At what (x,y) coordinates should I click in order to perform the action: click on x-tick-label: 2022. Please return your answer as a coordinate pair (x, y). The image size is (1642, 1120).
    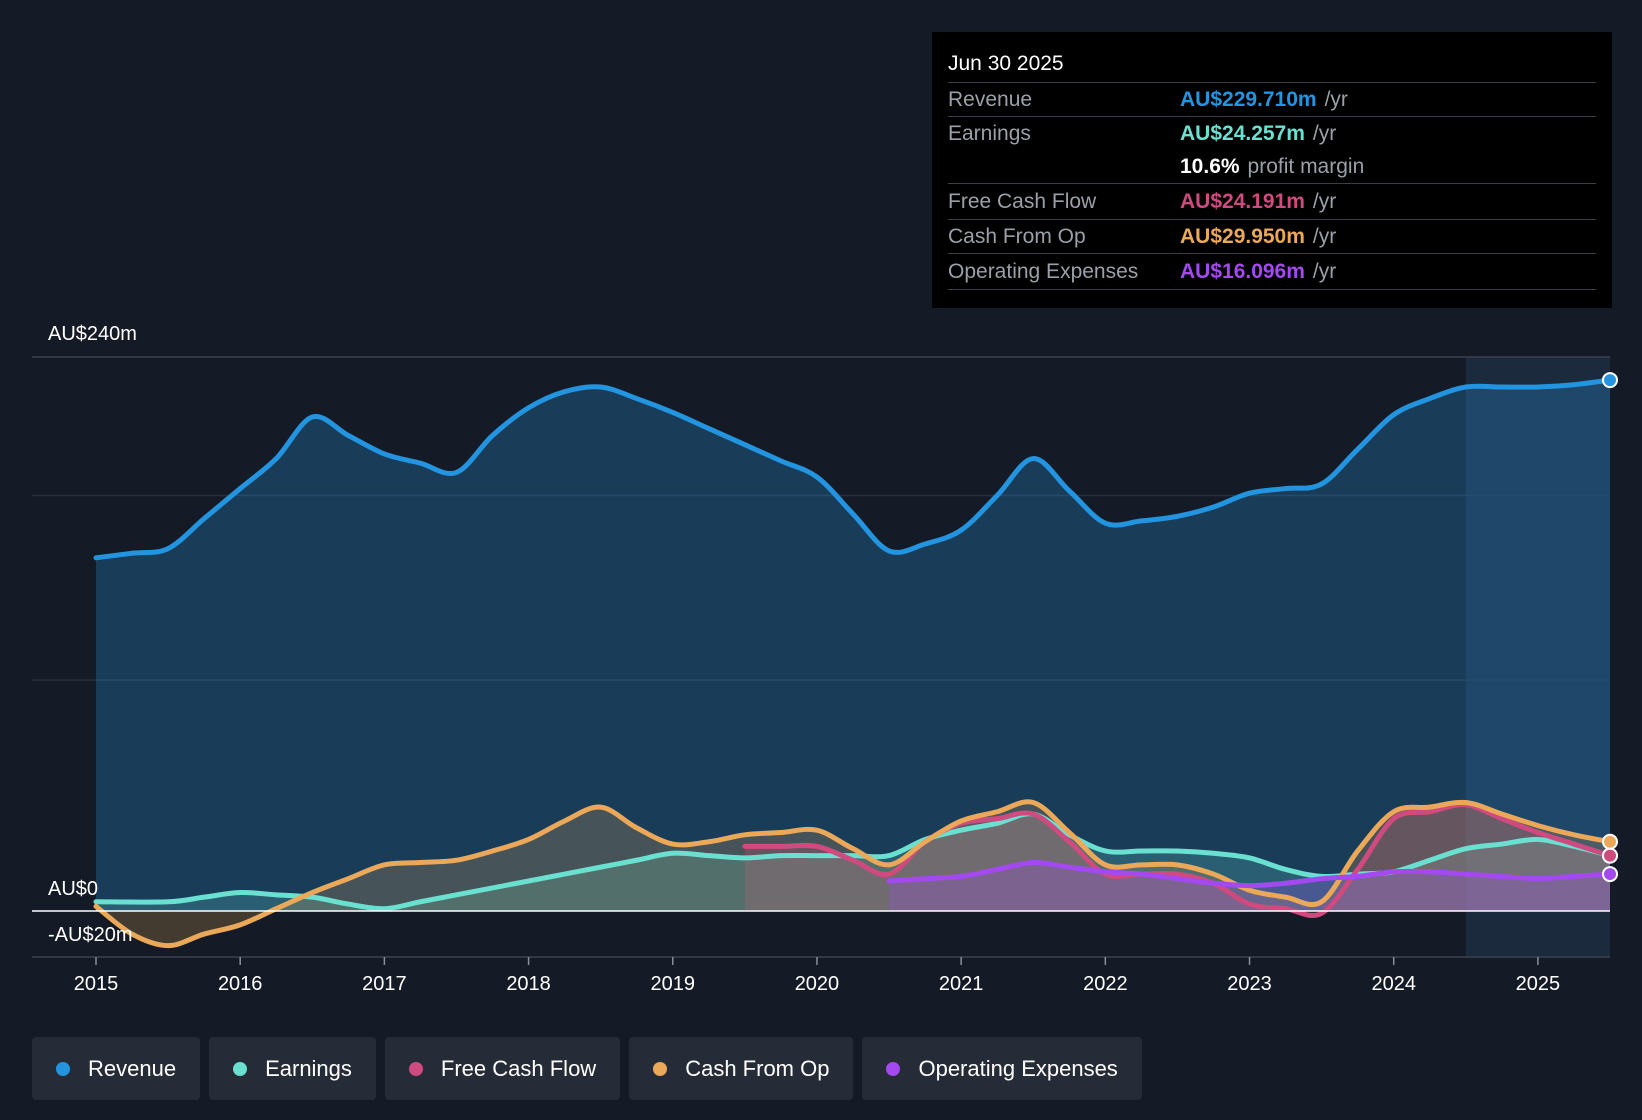
    Looking at the image, I should click on (1105, 984).